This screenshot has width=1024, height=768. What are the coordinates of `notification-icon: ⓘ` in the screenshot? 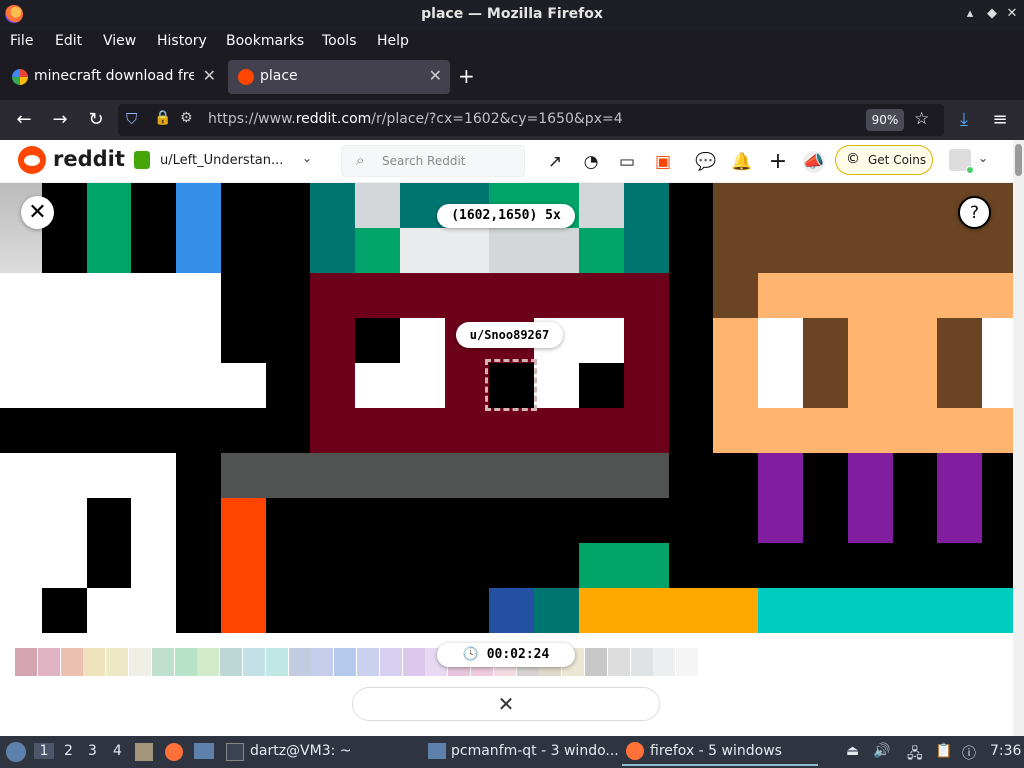 It's located at (969, 753).